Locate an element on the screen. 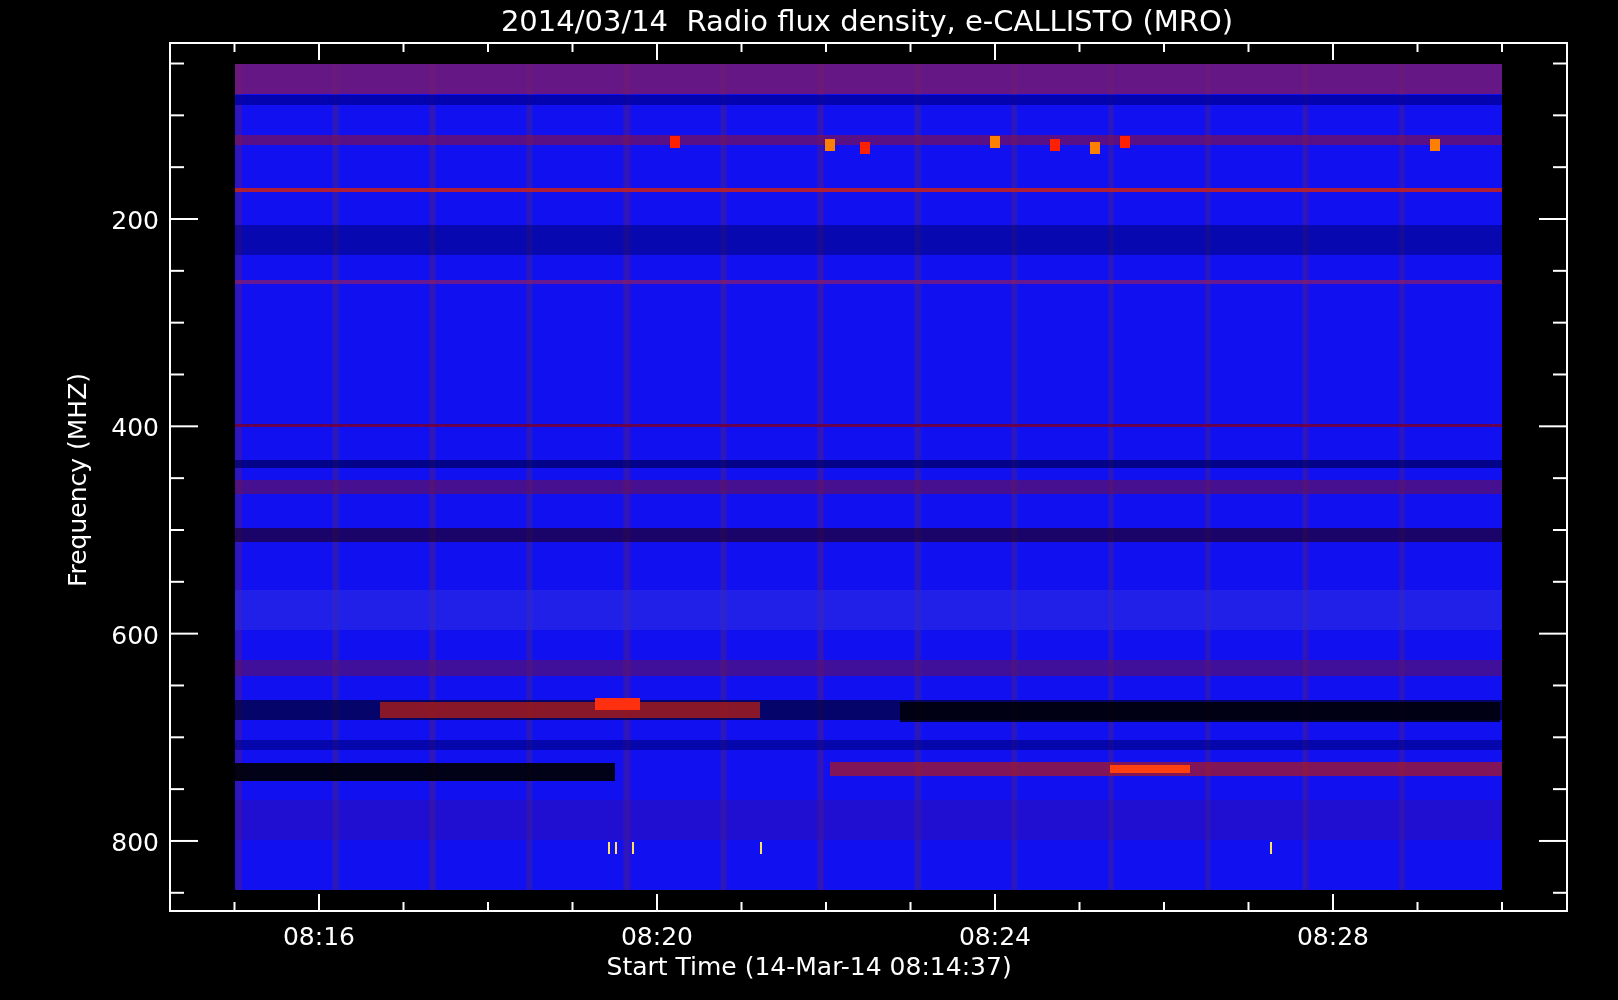 The image size is (1618, 1000). chart-title: 2014/03/14 Radio flux density, e-CALLISTO (MRO) is located at coordinates (867, 21).